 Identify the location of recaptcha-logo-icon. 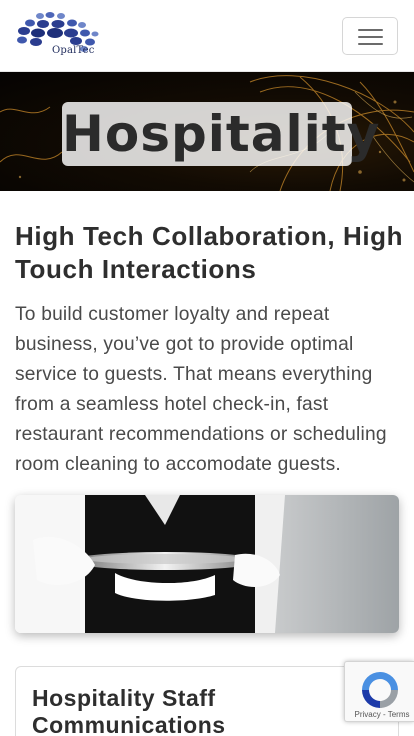
(380, 690).